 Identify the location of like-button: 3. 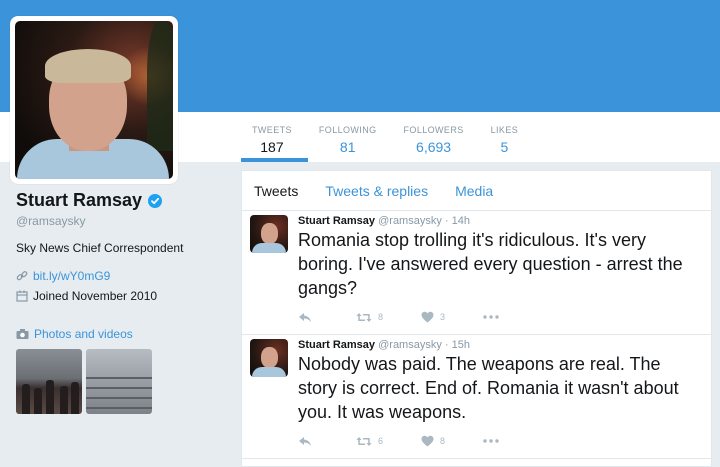
(433, 317).